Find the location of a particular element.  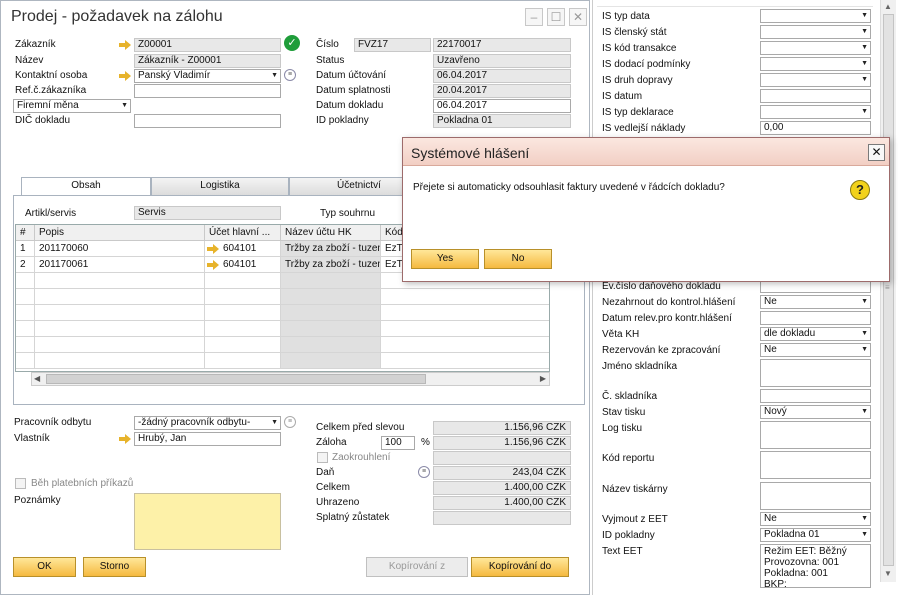

close-button: ✕ is located at coordinates (578, 17).